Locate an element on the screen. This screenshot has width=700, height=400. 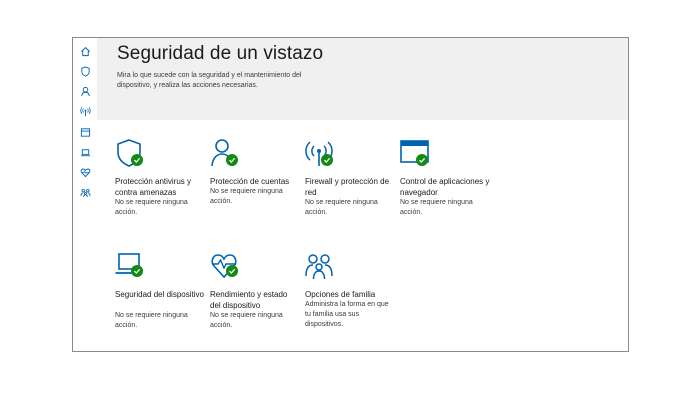
sidebar-item-home is located at coordinates (85, 51).